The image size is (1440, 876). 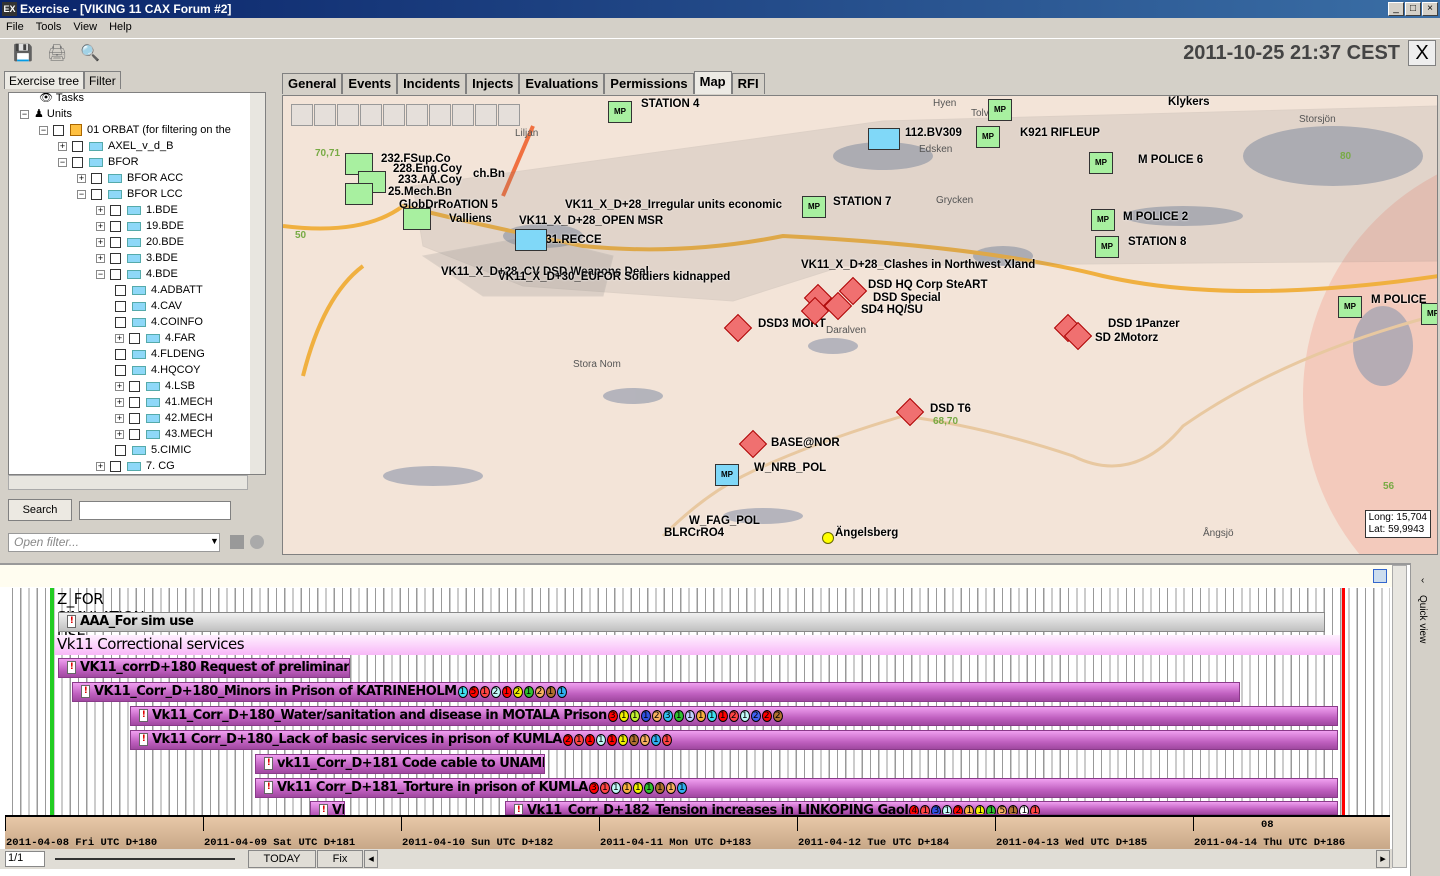 I want to click on menu-view: View, so click(x=85, y=27).